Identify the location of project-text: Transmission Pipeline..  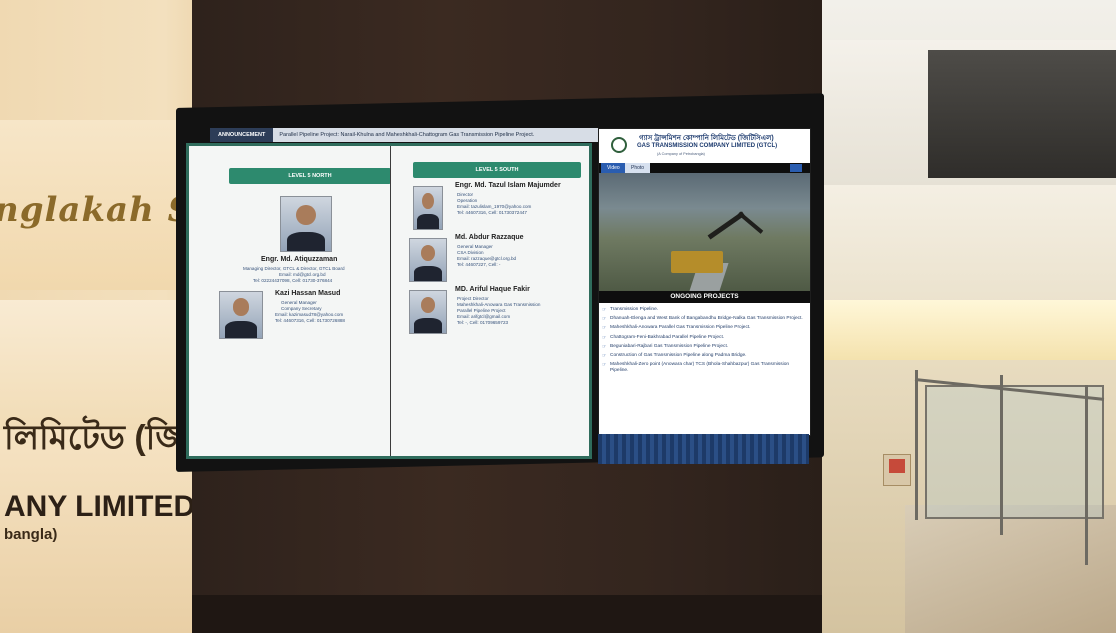
(634, 309).